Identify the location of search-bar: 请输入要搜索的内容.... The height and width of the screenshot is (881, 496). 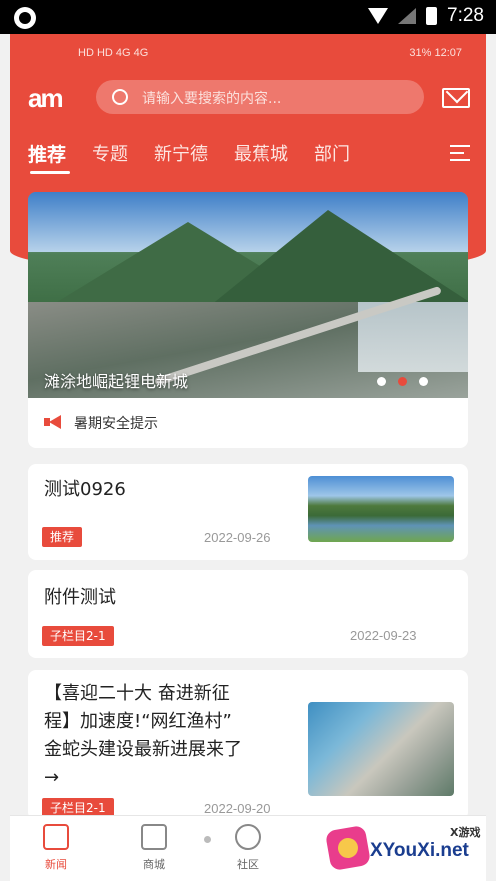
(260, 97).